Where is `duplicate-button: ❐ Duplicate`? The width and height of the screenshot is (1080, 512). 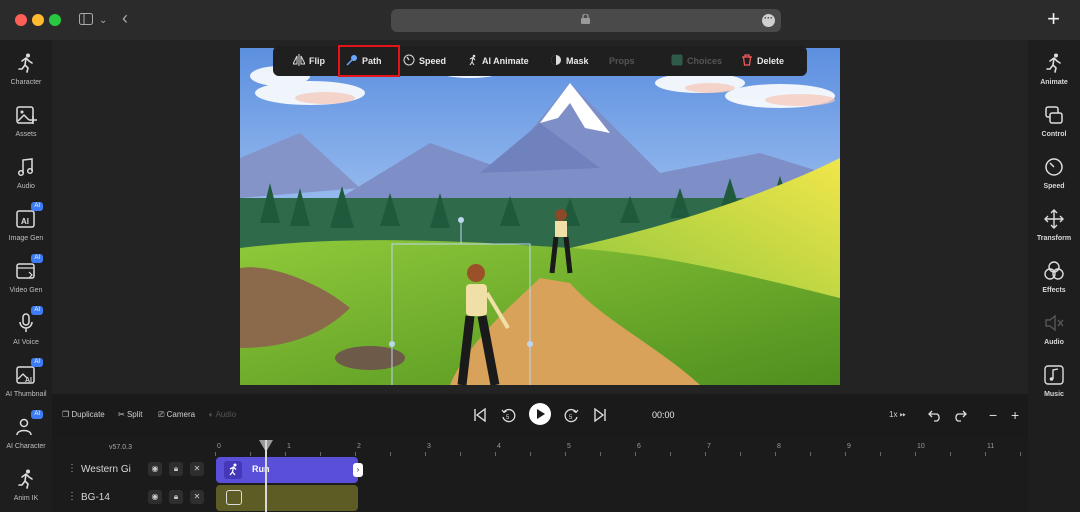
duplicate-button: ❐ Duplicate is located at coordinates (83, 414).